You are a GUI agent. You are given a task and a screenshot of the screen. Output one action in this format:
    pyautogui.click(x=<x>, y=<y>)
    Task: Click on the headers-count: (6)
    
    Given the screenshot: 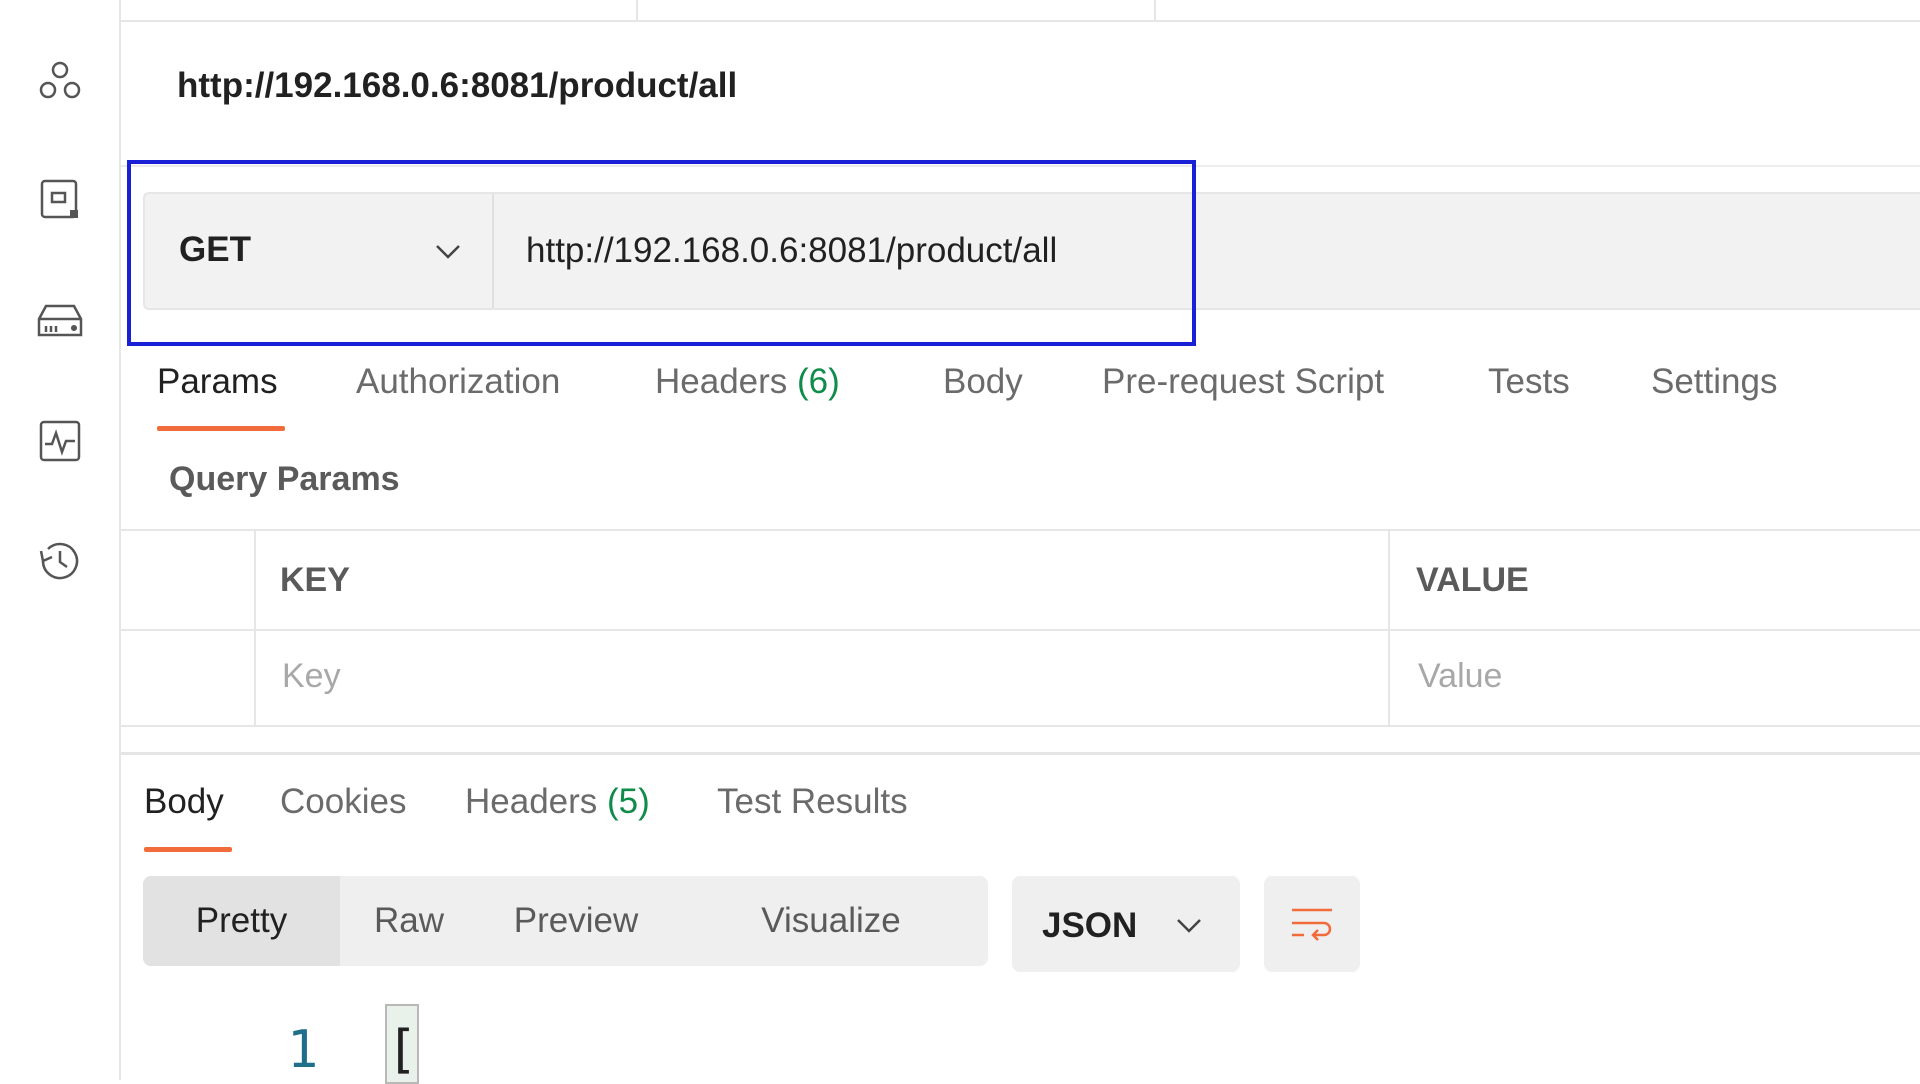 What is the action you would take?
    pyautogui.click(x=818, y=381)
    